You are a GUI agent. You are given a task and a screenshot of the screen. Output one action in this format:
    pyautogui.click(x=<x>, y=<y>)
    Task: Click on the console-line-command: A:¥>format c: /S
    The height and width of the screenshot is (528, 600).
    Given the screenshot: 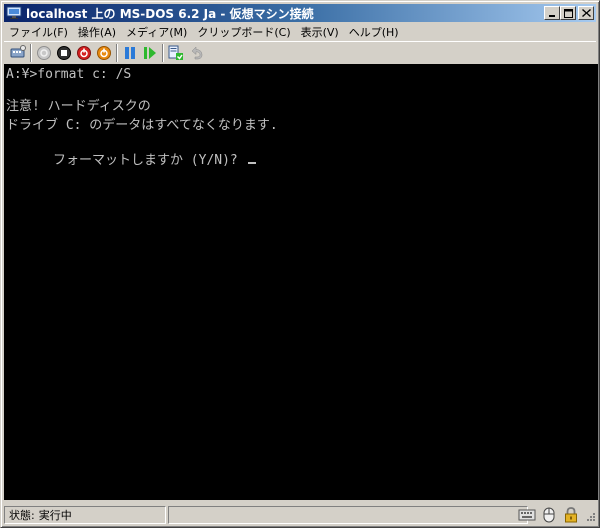 What is the action you would take?
    pyautogui.click(x=69, y=74)
    